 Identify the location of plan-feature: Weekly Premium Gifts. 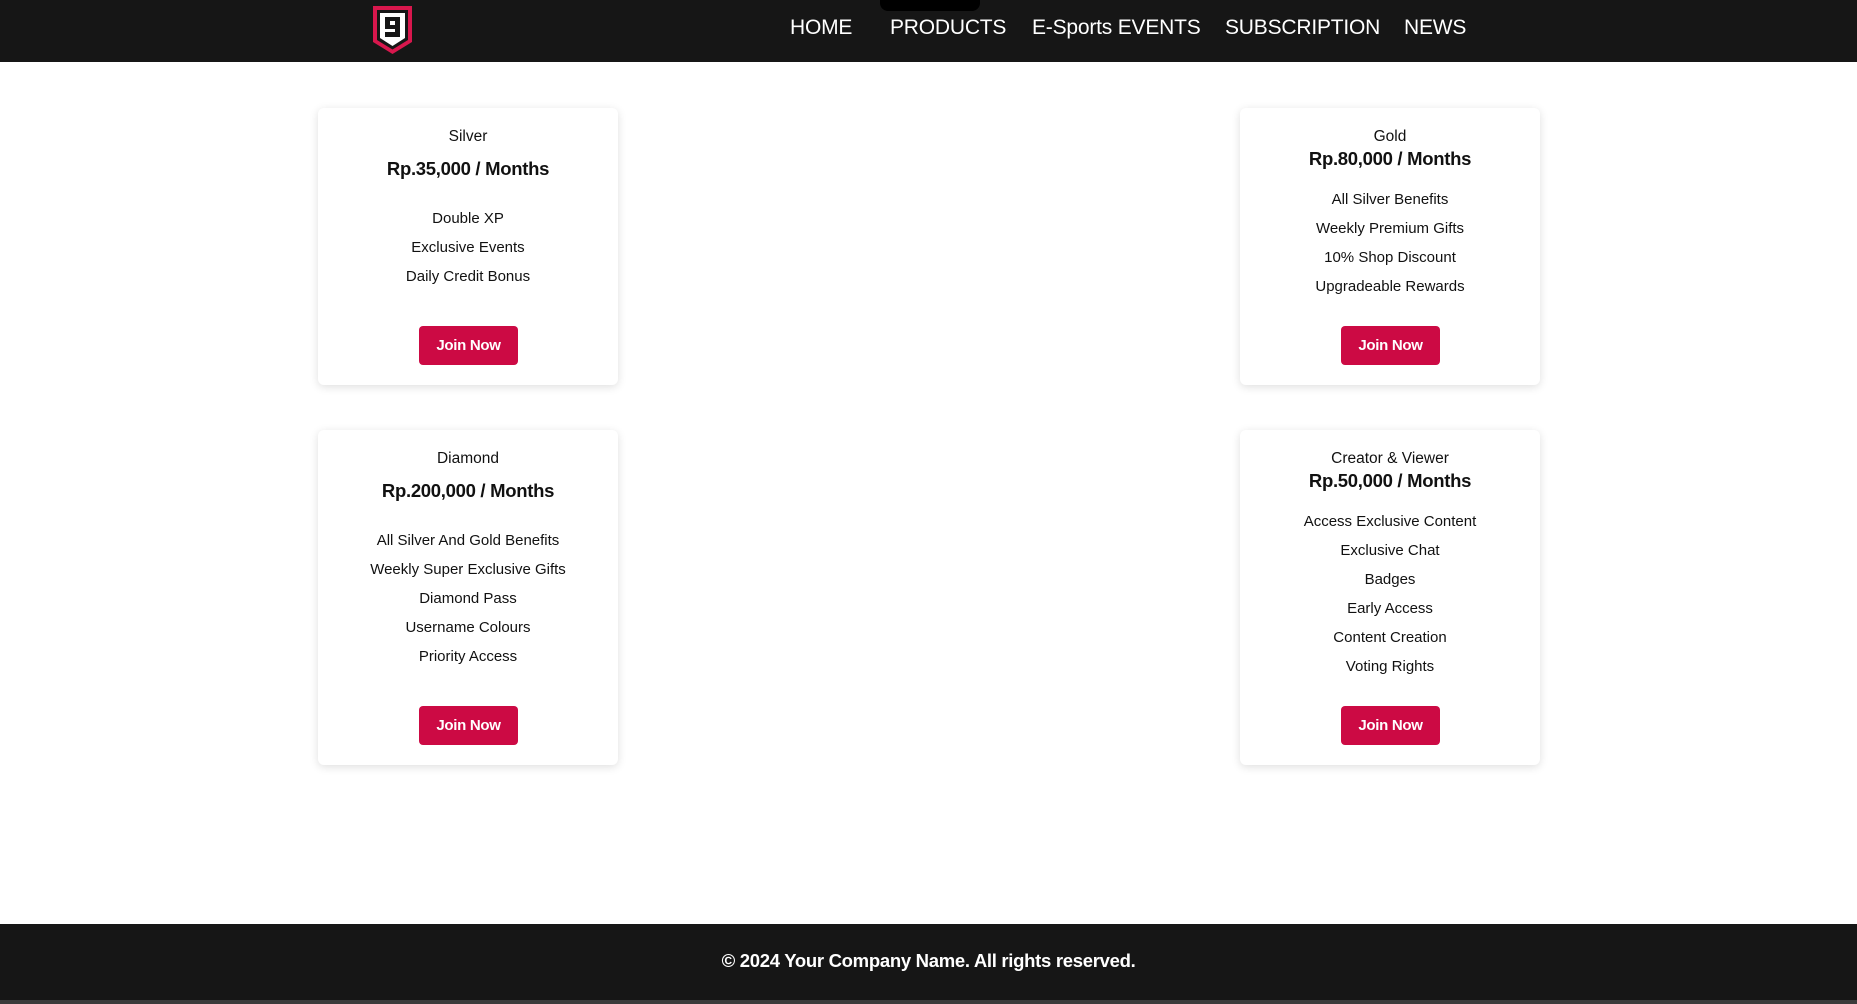
(1390, 228).